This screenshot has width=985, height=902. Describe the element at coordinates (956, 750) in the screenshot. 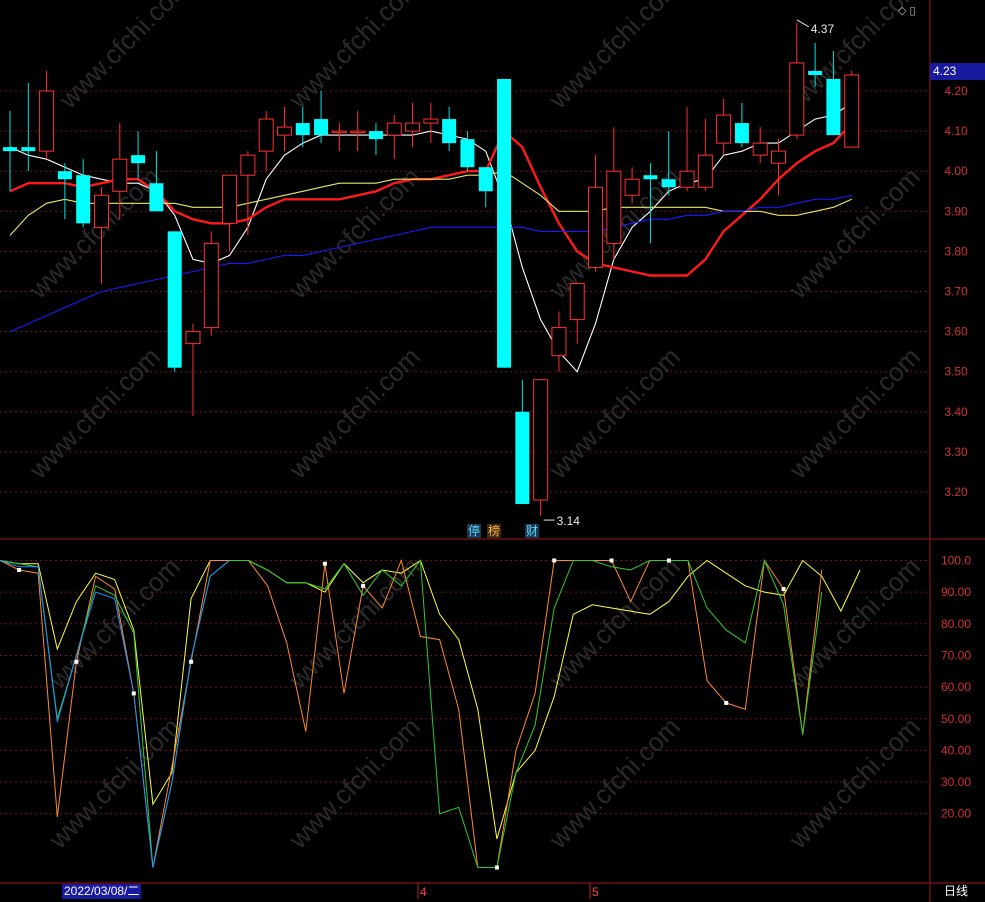

I see `indicator-tick-label: 40.00` at that location.